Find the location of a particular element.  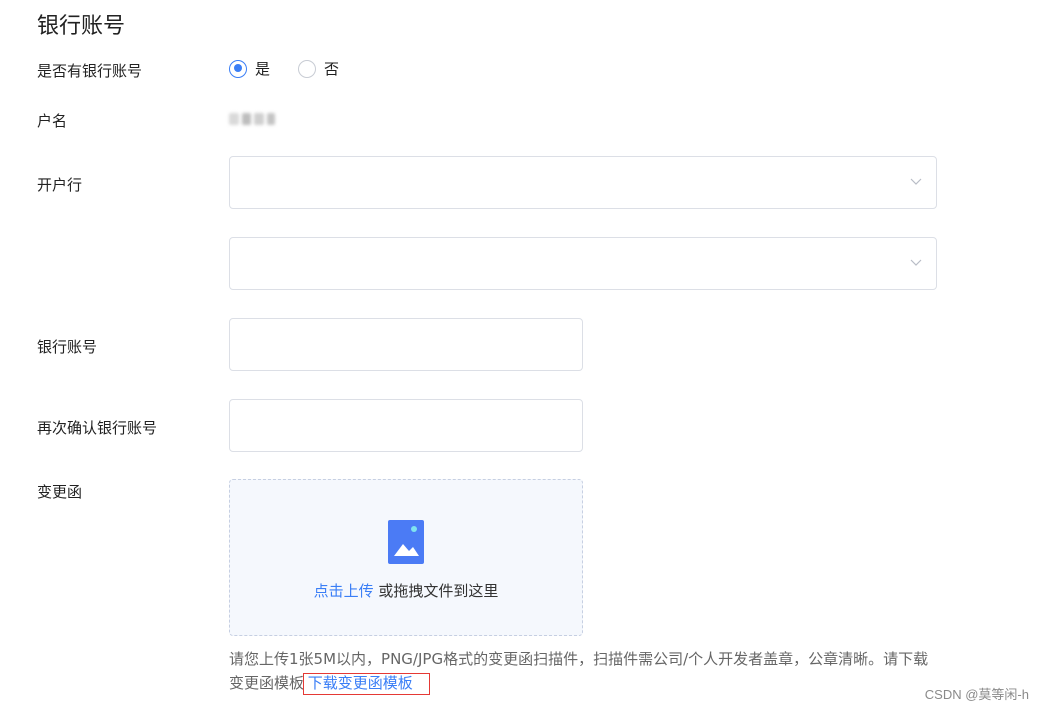

has-account-label: 是否有银行账号 is located at coordinates (90, 71).